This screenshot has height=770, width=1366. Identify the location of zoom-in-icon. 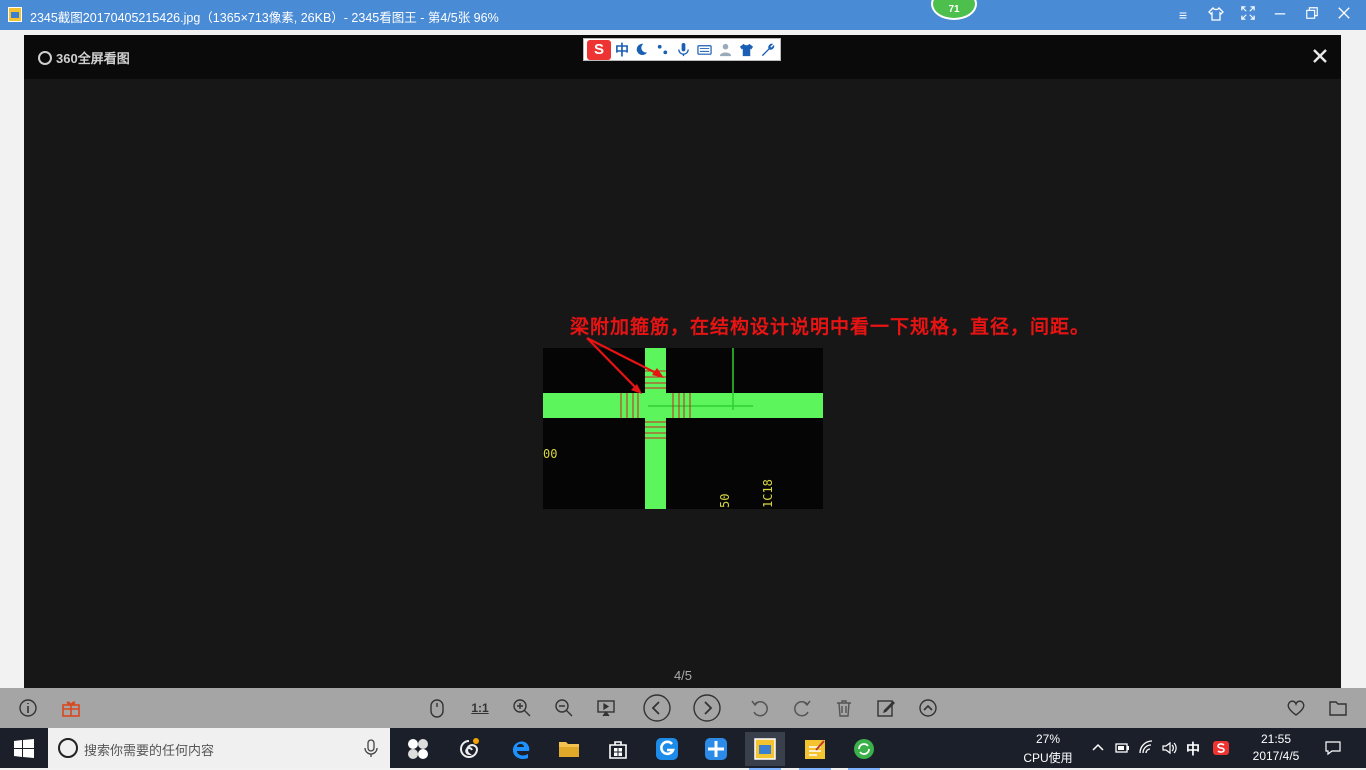
(522, 708).